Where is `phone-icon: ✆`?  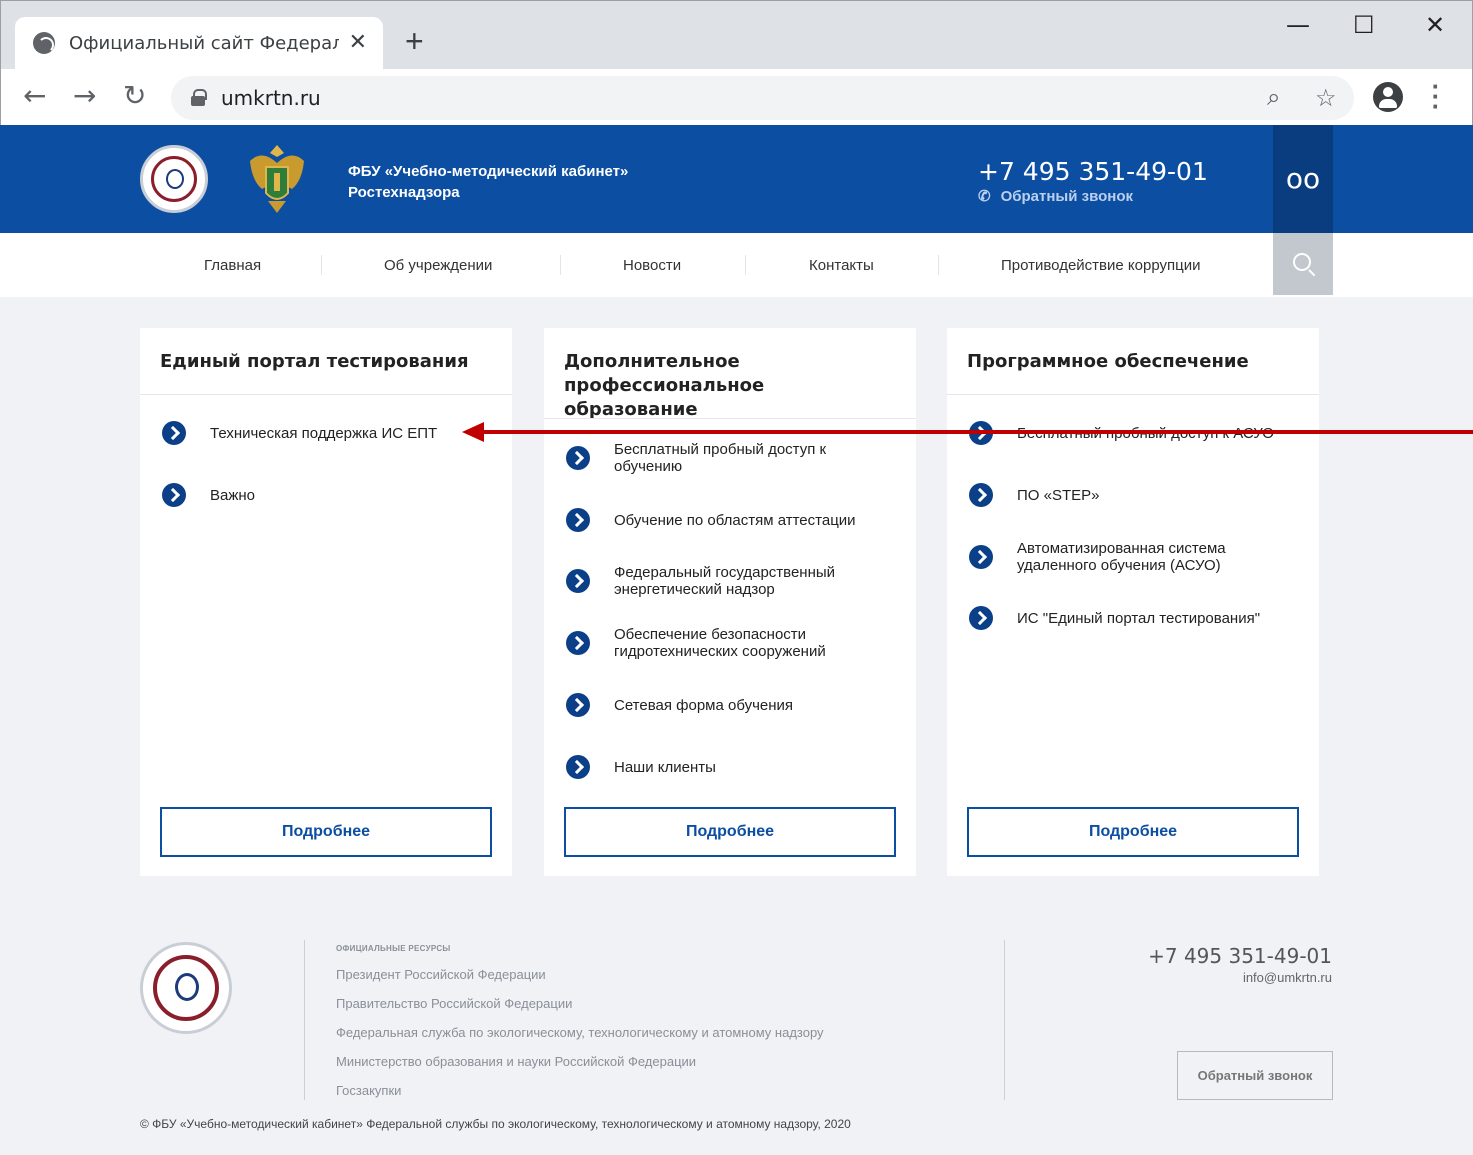
phone-icon: ✆ is located at coordinates (984, 196).